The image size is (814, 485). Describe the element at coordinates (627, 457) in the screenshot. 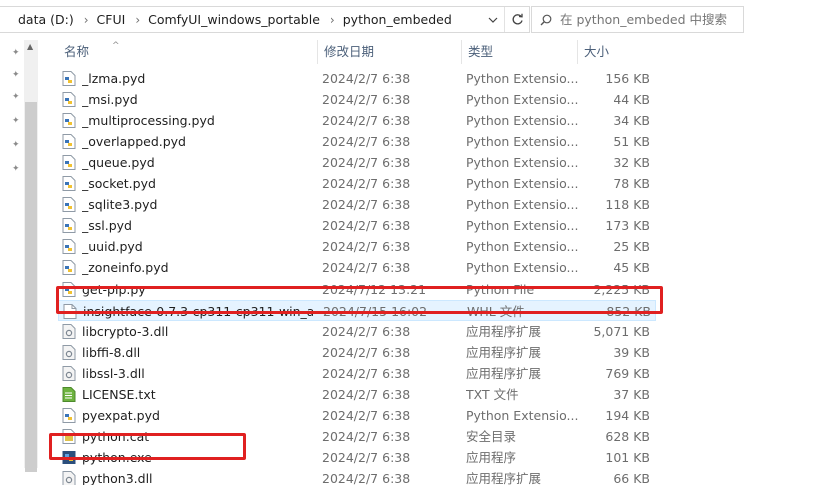

I see `file-size: 101 KB` at that location.